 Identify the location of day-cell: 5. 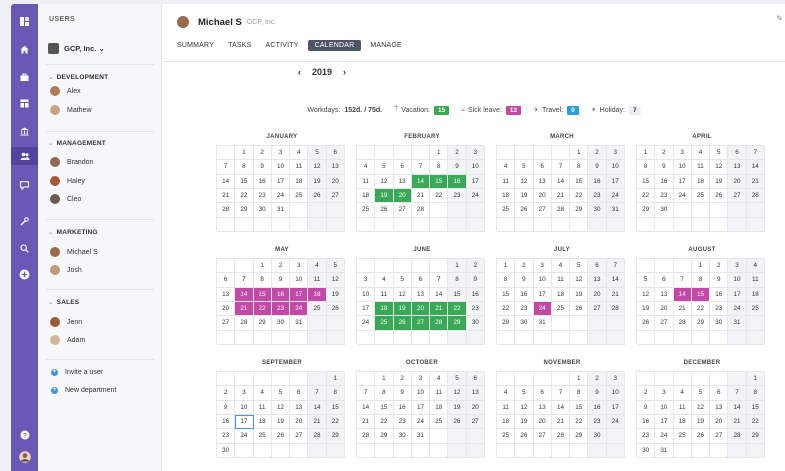
(719, 153).